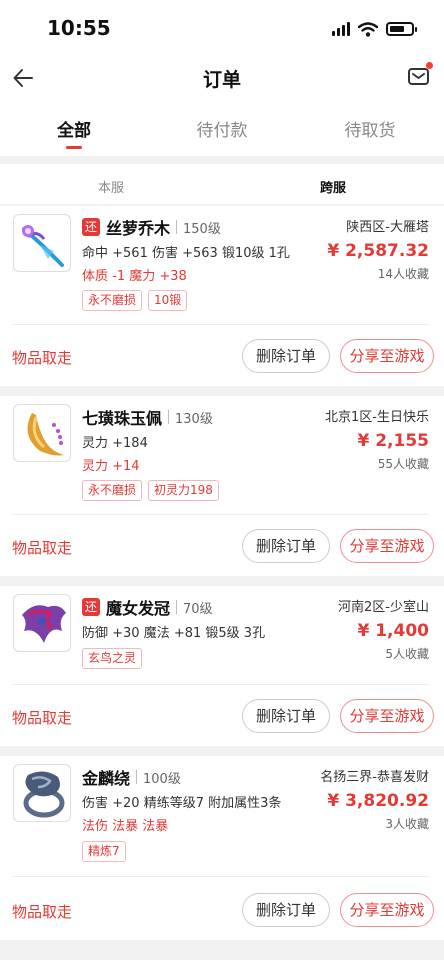 The height and width of the screenshot is (960, 444). Describe the element at coordinates (182, 803) in the screenshot. I see `item-stats: 伤害 +20 精练等级7 附加属性3条` at that location.